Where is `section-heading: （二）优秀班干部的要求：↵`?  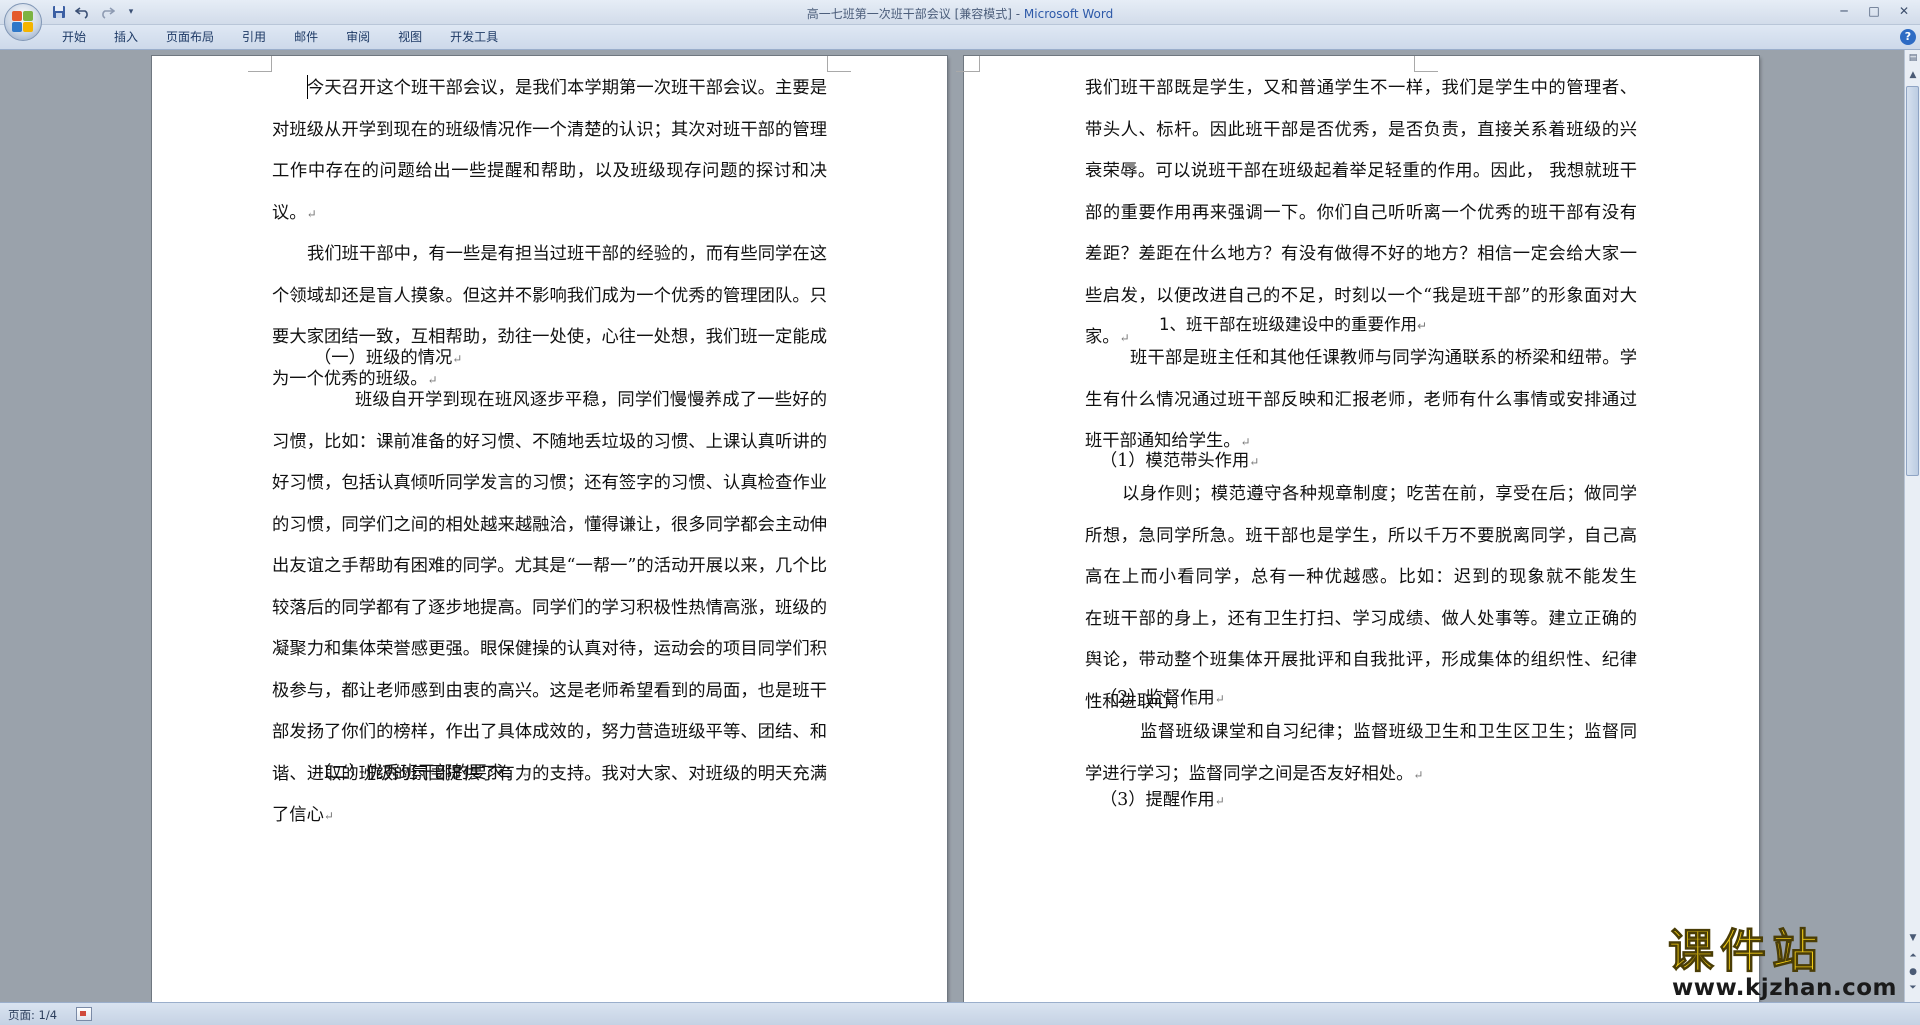
section-heading: （二）优秀班干部的要求：↵ is located at coordinates (422, 774).